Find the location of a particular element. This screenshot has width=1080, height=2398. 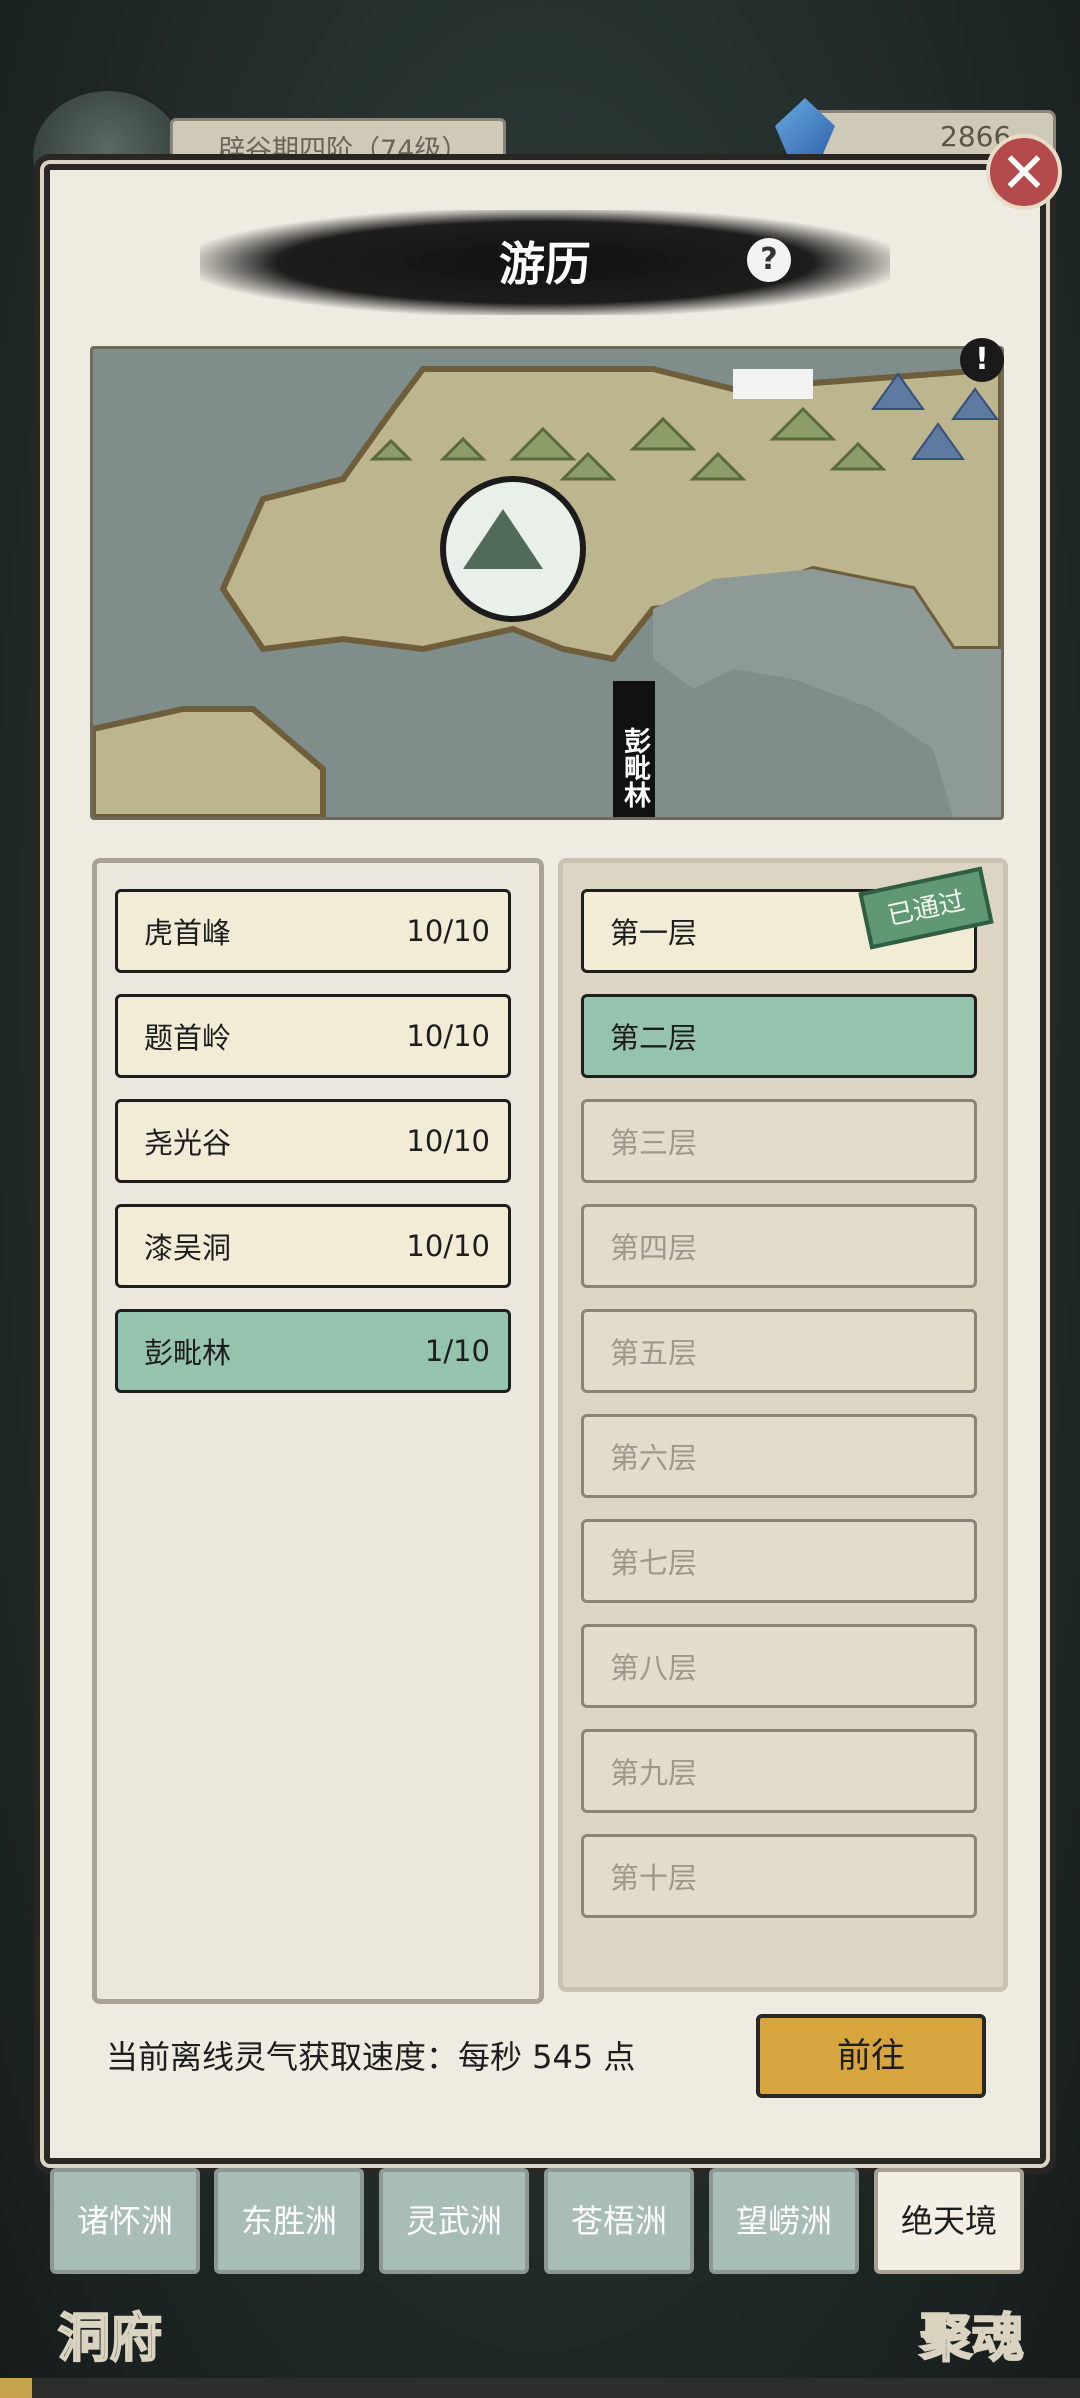

floor-item-locked: 第八层 is located at coordinates (779, 1666).